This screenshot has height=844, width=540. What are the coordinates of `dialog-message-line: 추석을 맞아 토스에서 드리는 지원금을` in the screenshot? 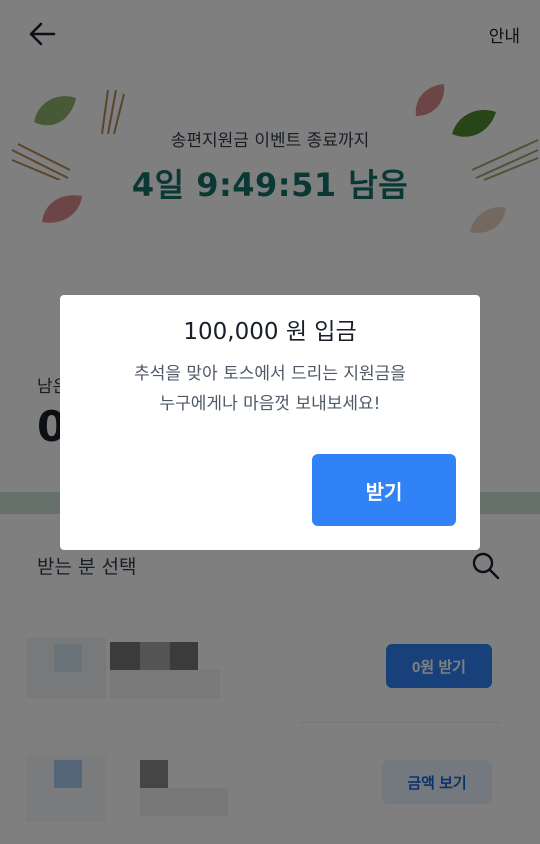 It's located at (270, 374).